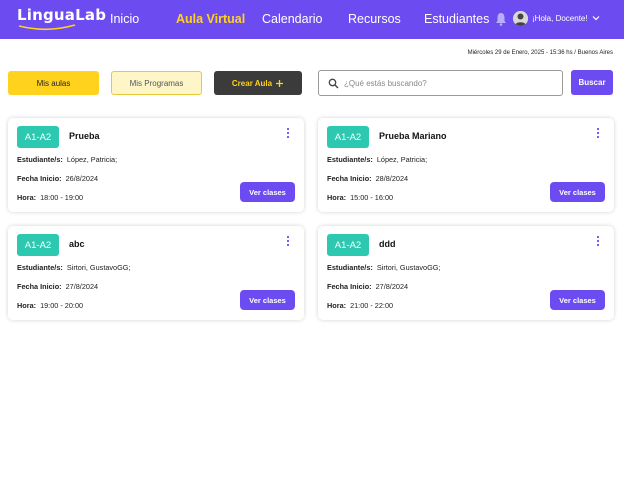  I want to click on aula-name: Prueba, so click(84, 136).